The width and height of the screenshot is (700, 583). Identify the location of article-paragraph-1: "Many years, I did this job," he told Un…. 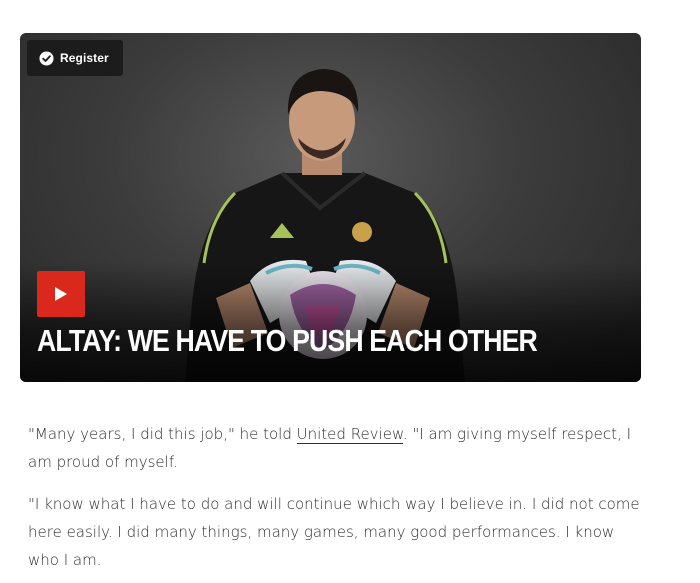
(338, 448).